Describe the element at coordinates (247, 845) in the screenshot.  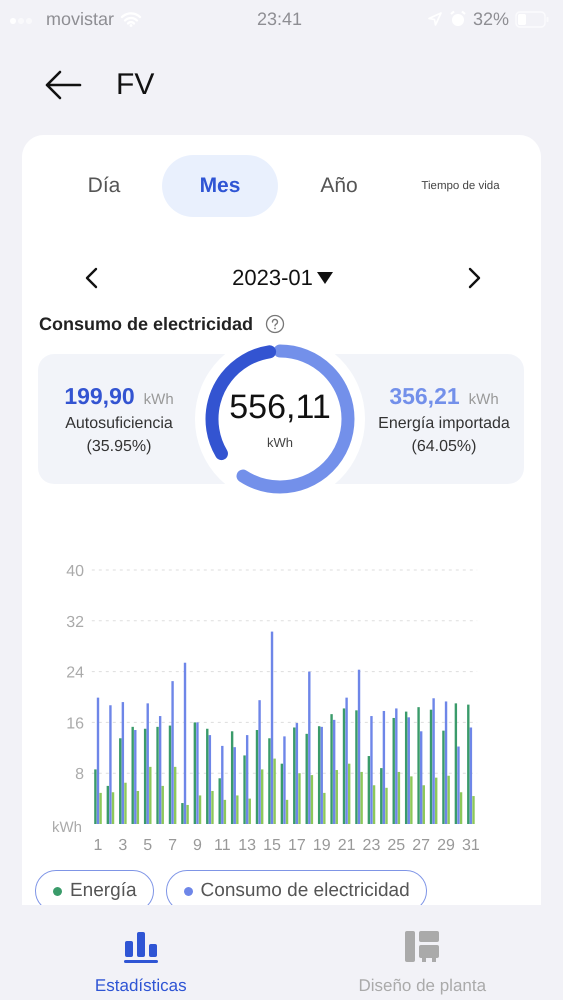
I see `axis-tick-label: 13` at that location.